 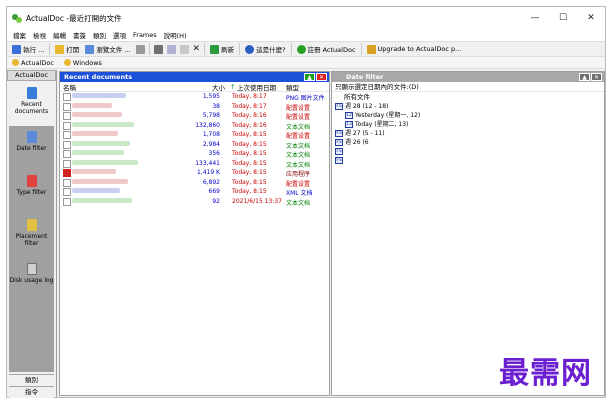 I want to click on sidebar-header: ActualDoc, so click(x=31, y=75).